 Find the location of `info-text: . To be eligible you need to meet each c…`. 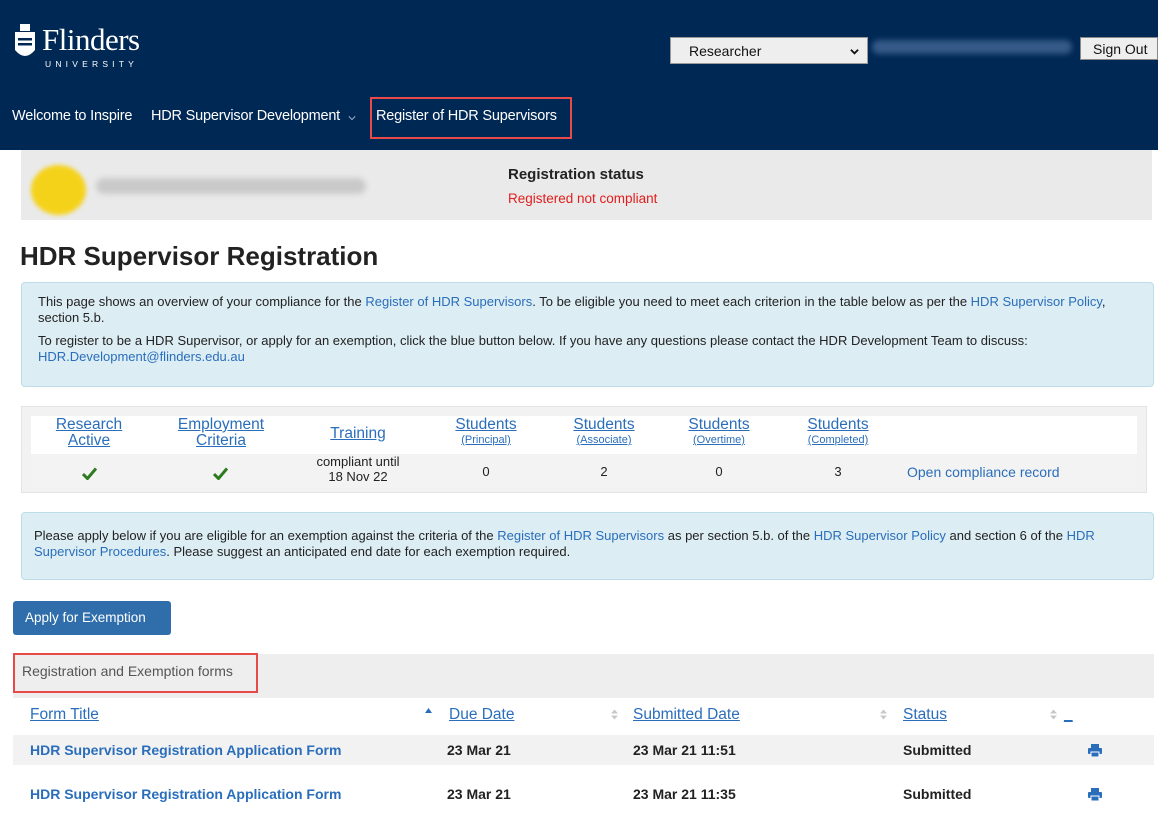

info-text: . To be eligible you need to meet each c… is located at coordinates (751, 301).